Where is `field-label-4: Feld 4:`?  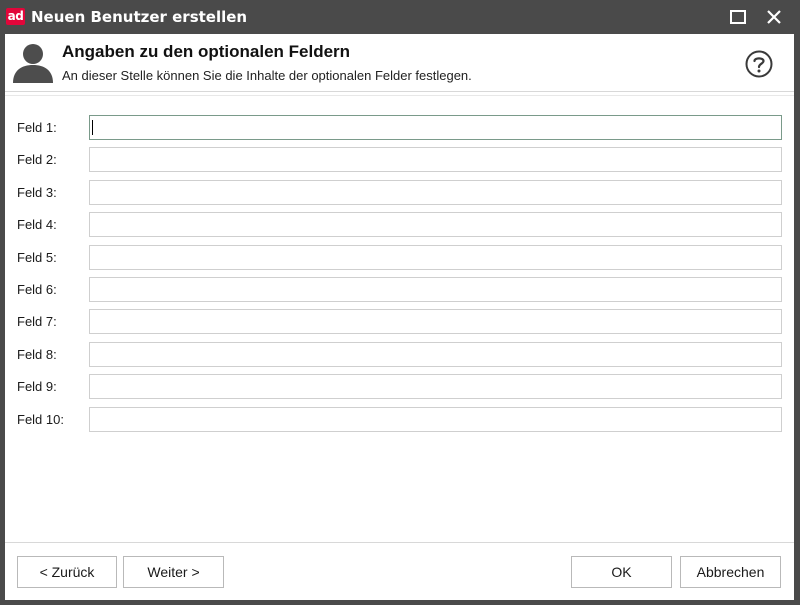 field-label-4: Feld 4: is located at coordinates (37, 224).